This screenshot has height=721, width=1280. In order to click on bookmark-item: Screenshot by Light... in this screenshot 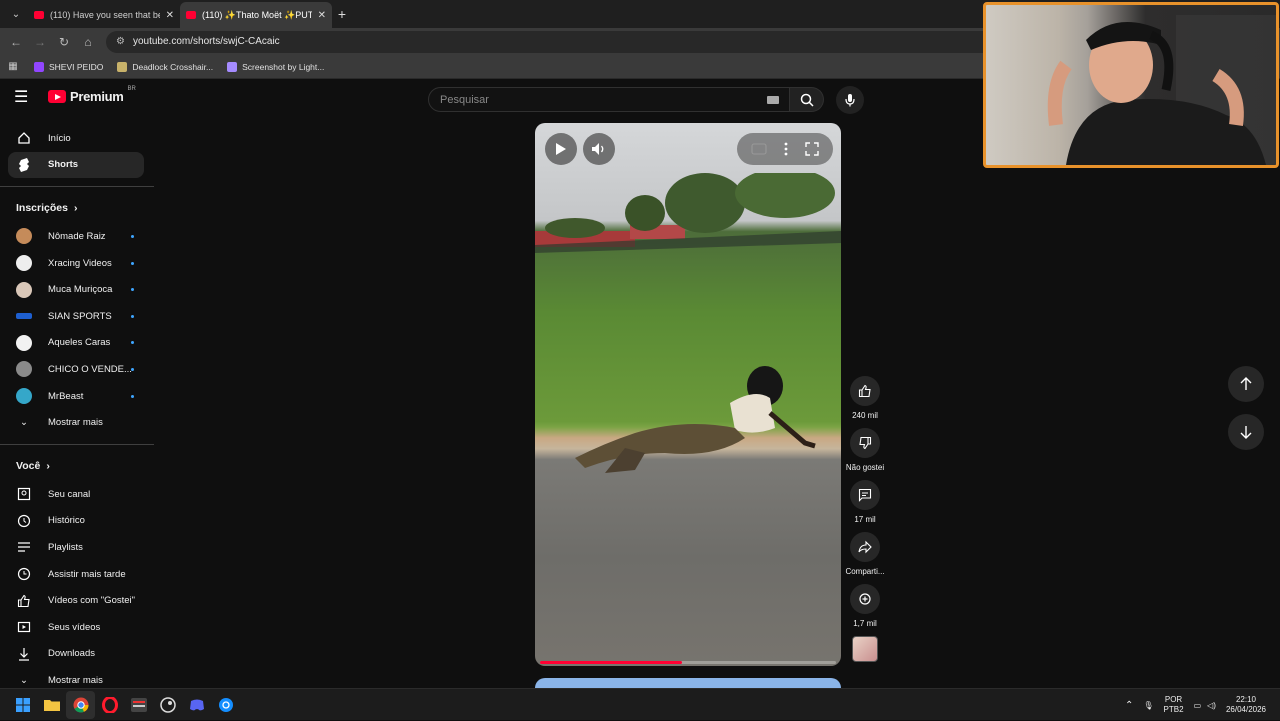, I will do `click(275, 66)`.